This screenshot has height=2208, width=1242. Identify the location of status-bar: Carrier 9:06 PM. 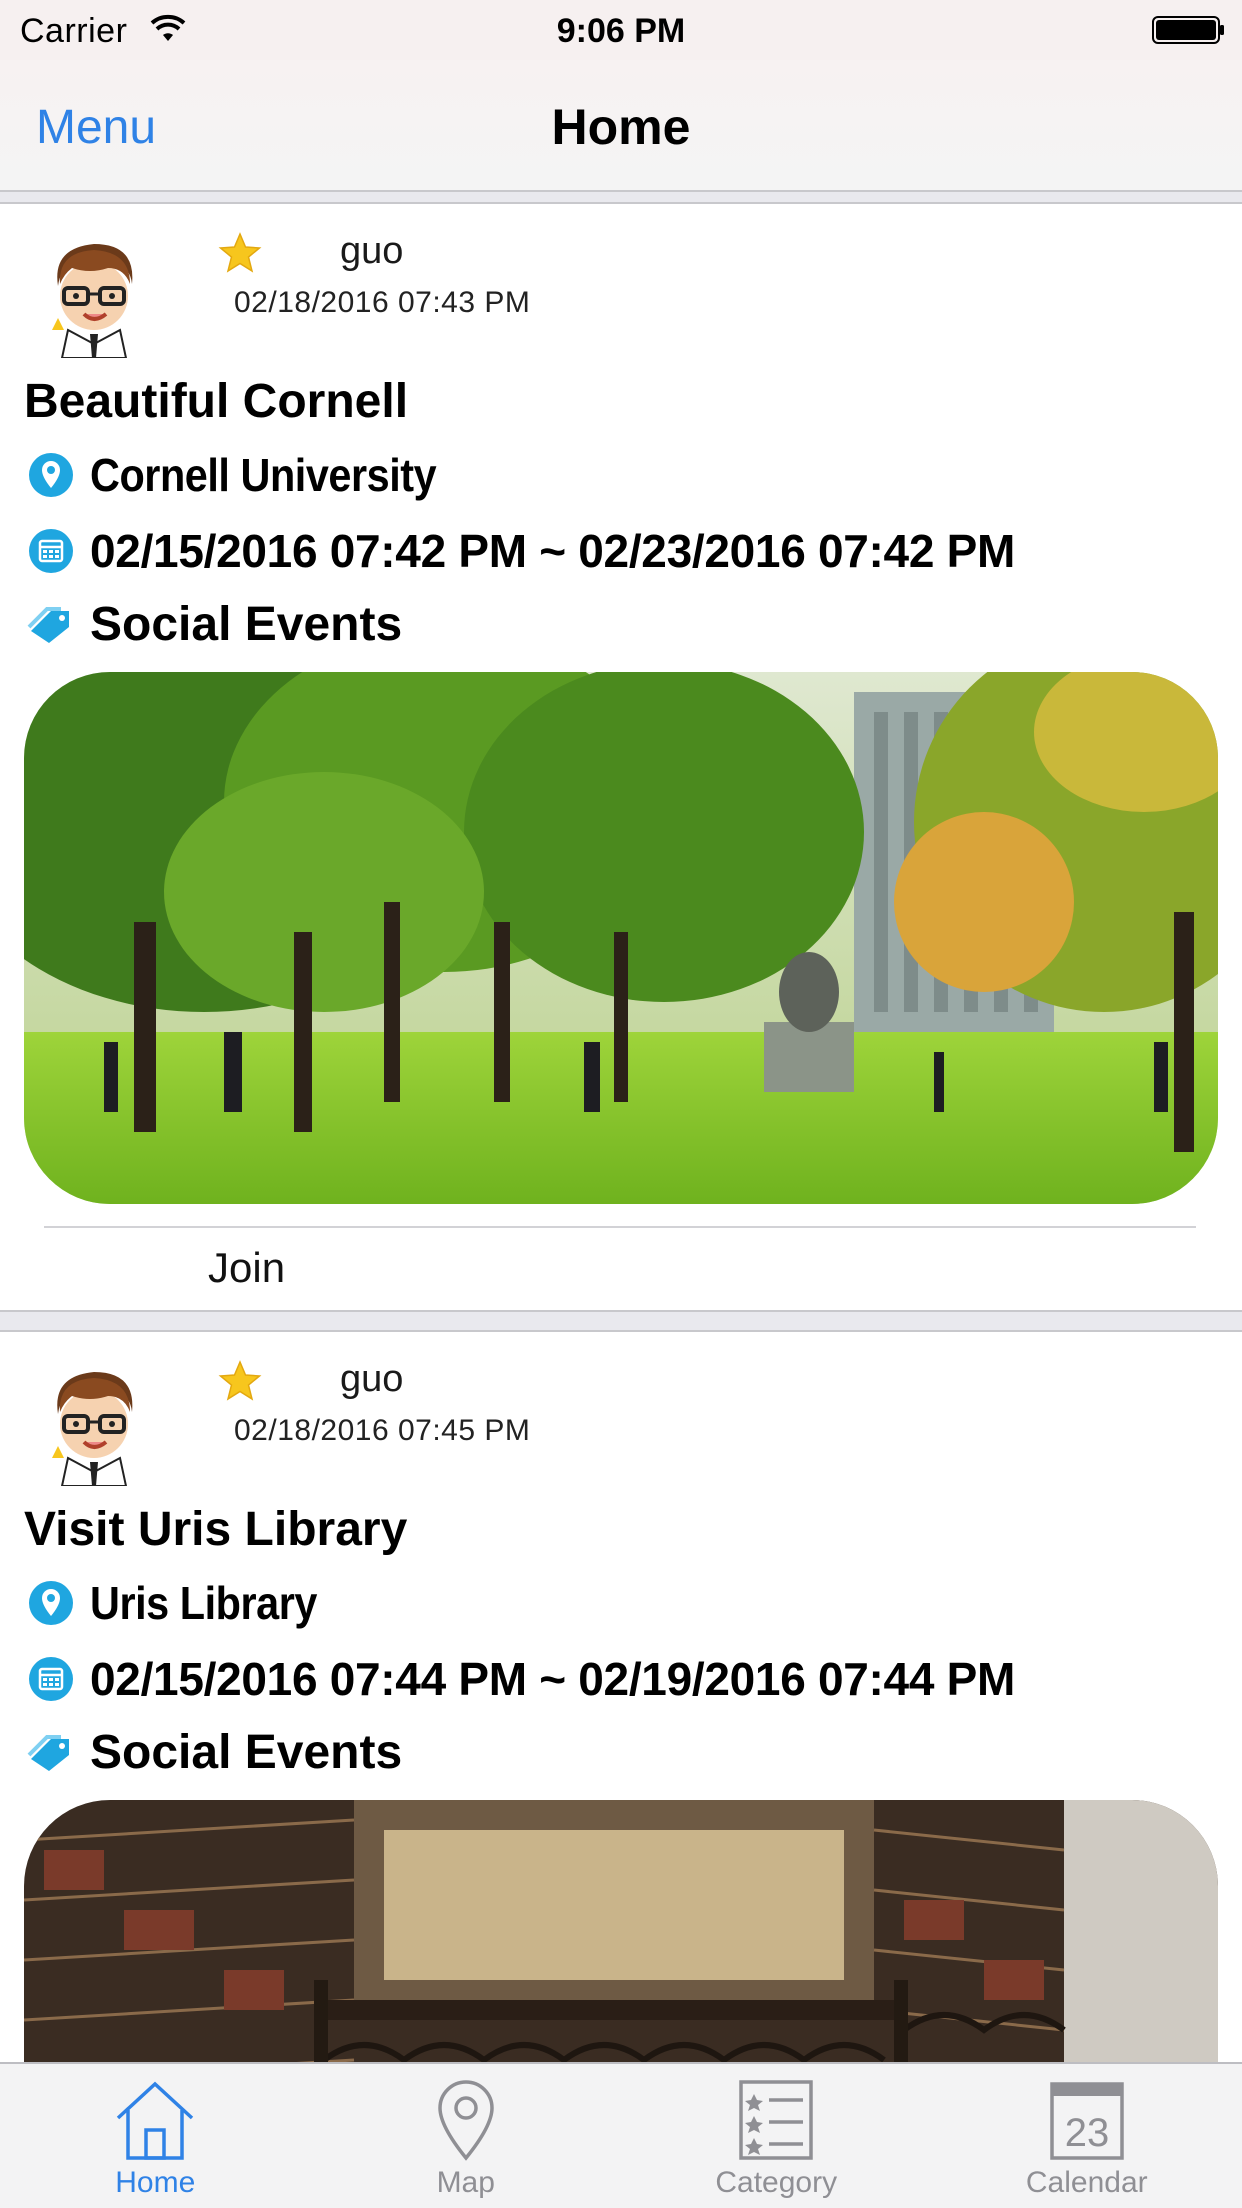
(621, 30).